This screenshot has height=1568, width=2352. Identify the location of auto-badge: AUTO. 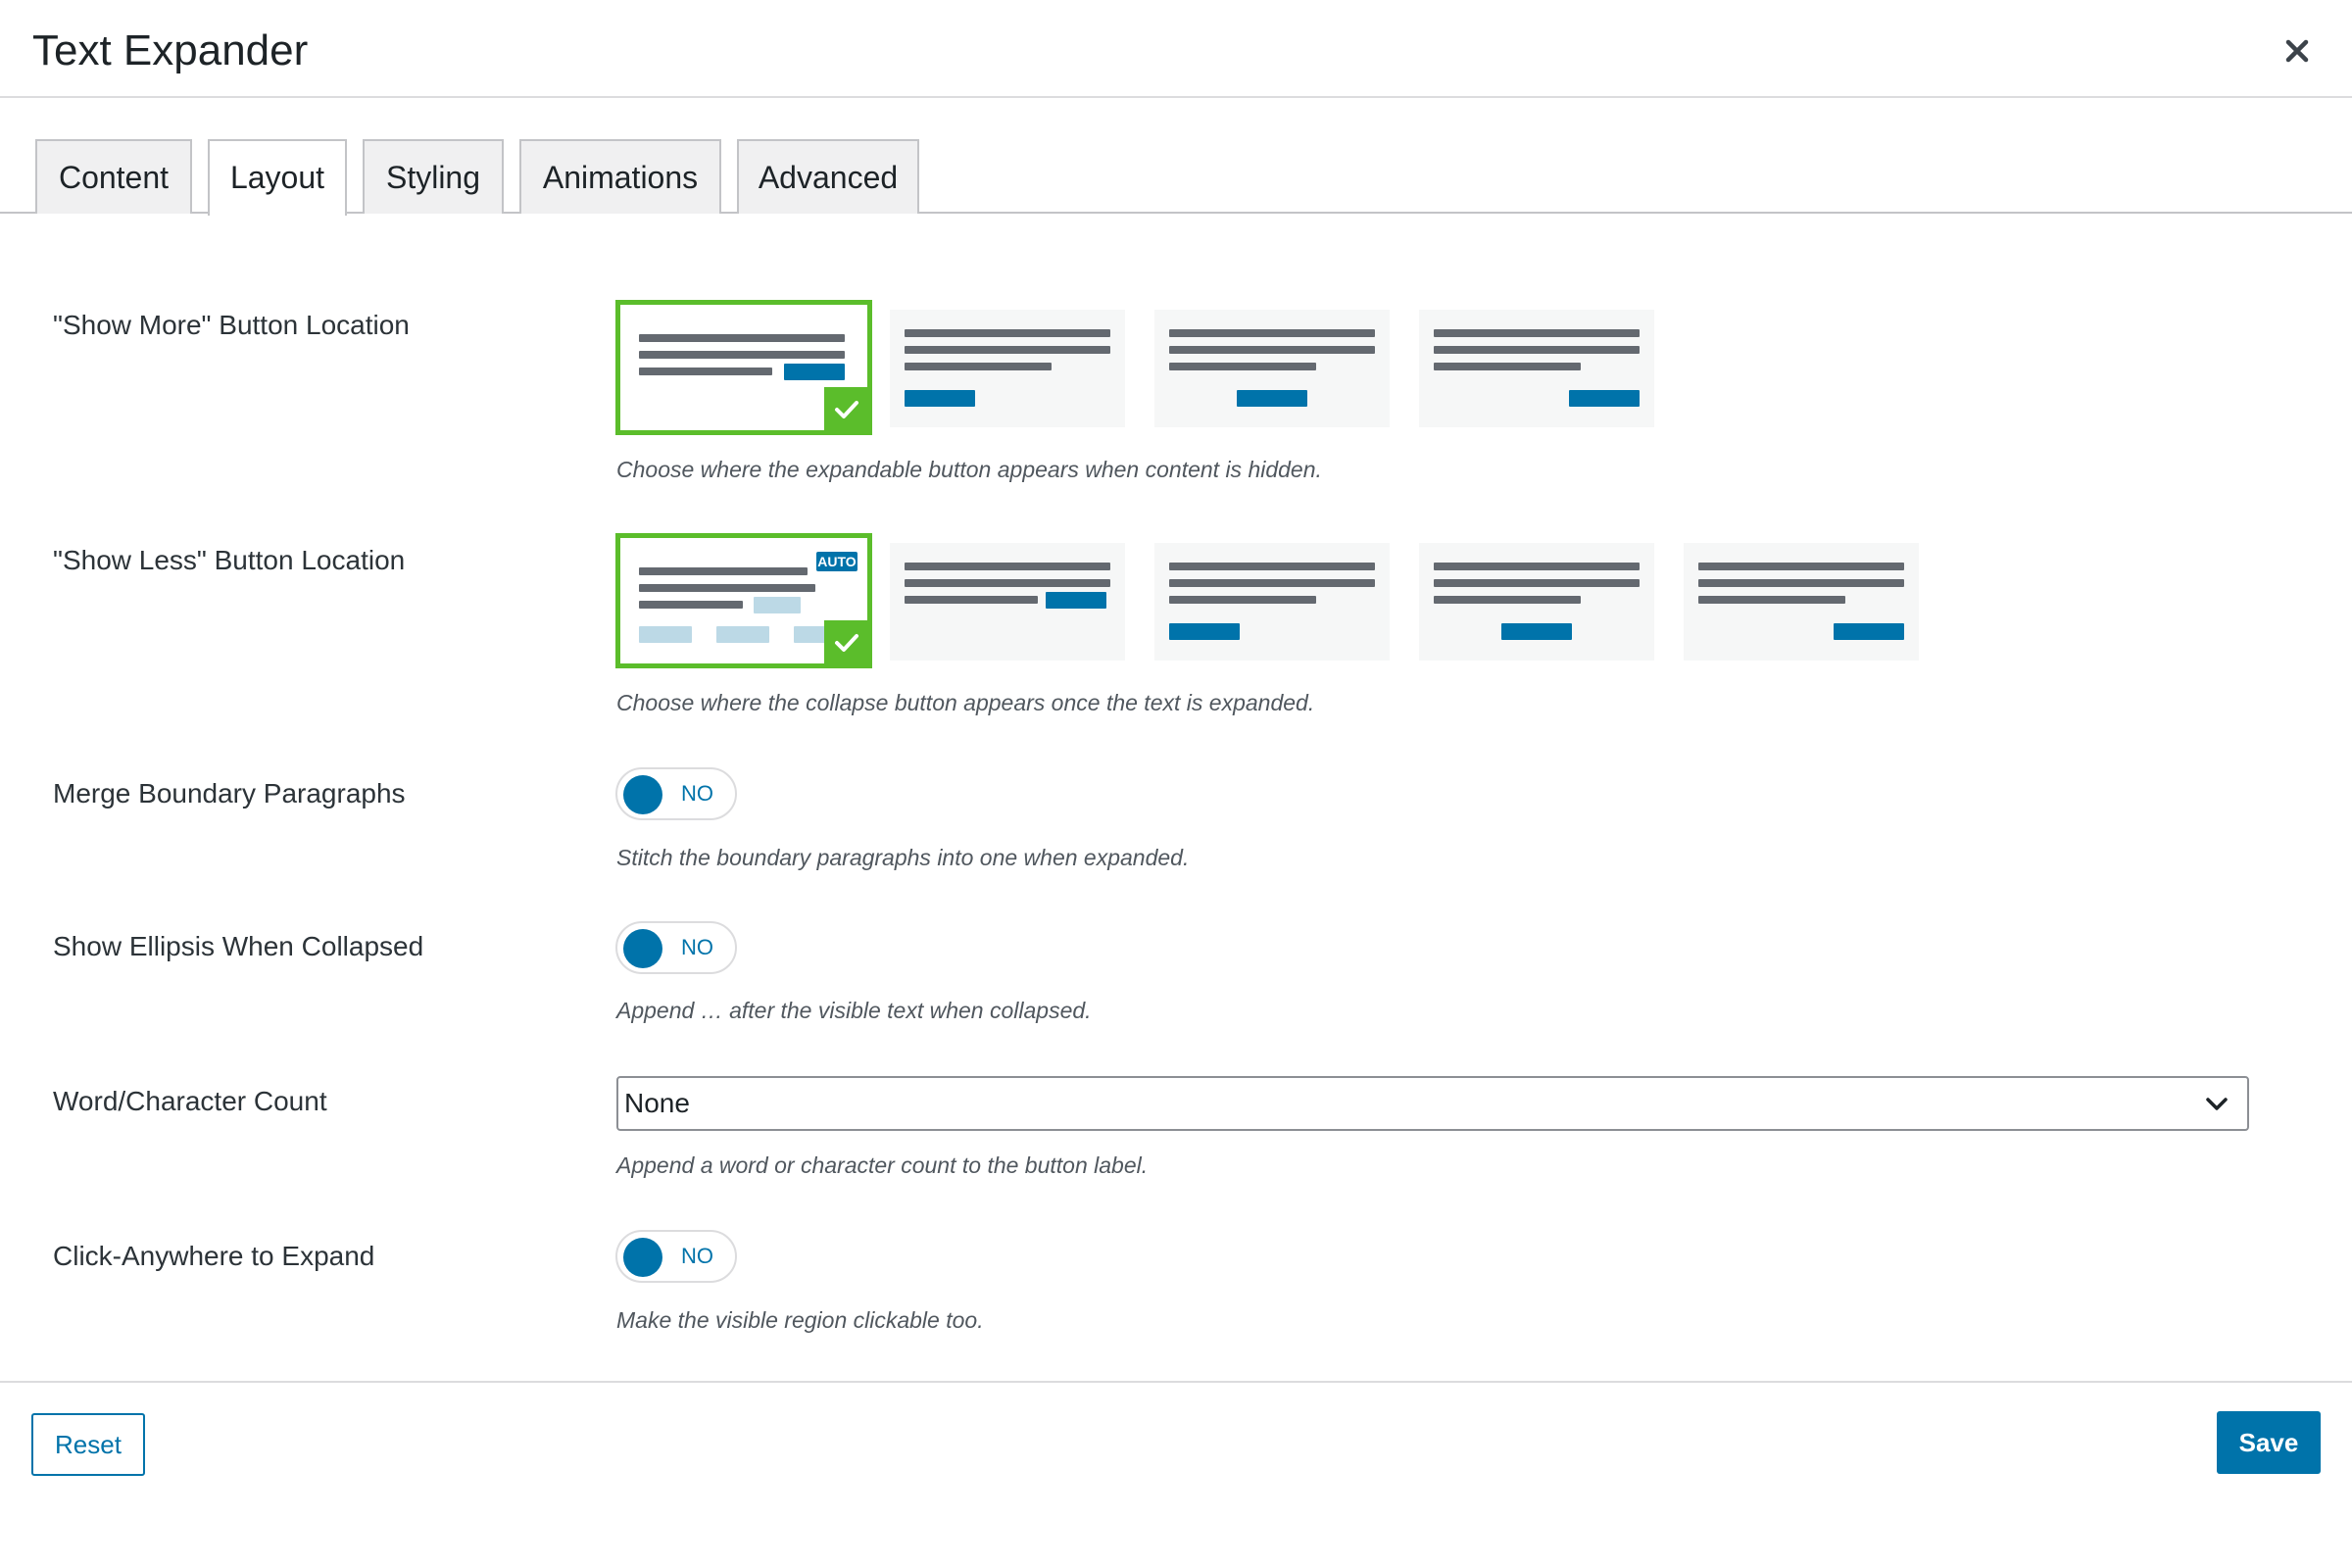
(837, 561).